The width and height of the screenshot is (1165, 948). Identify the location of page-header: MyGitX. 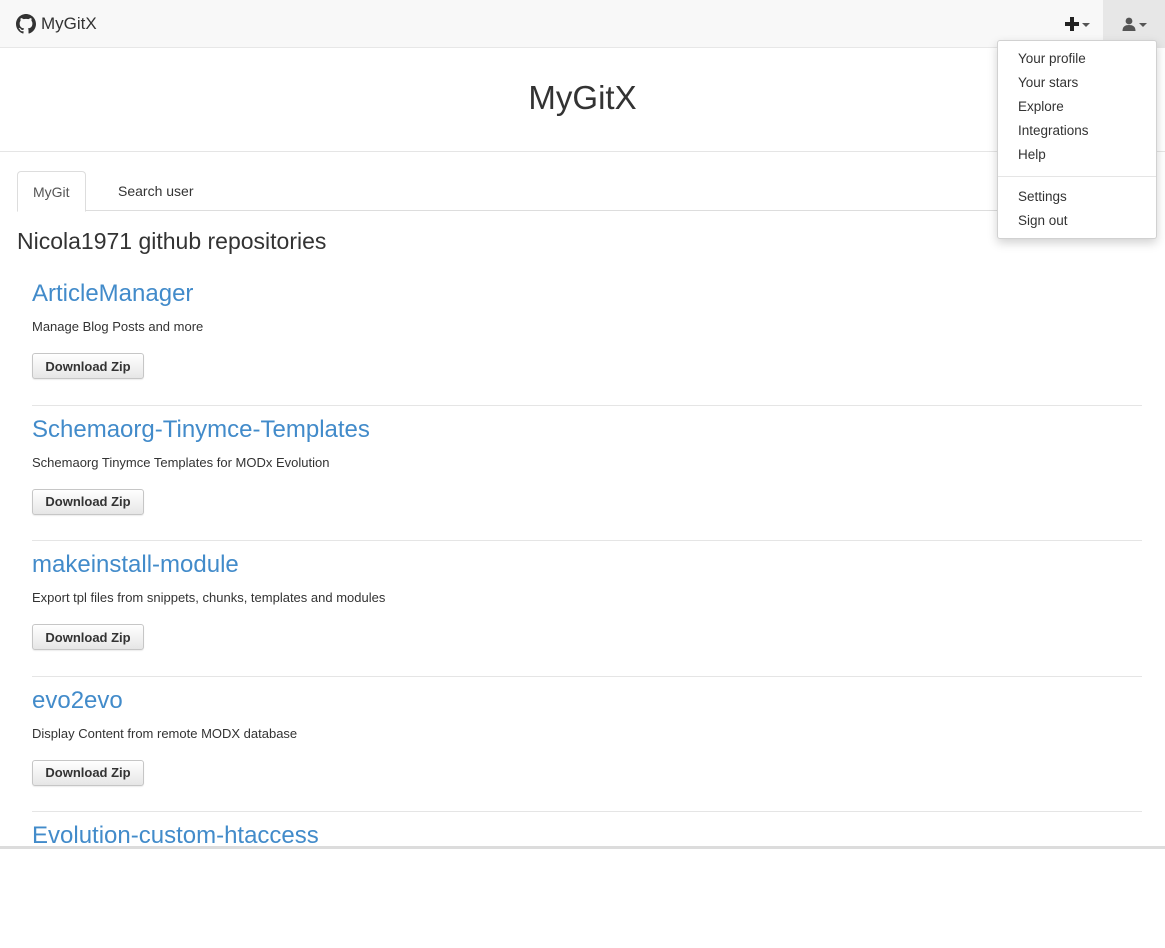
(582, 100).